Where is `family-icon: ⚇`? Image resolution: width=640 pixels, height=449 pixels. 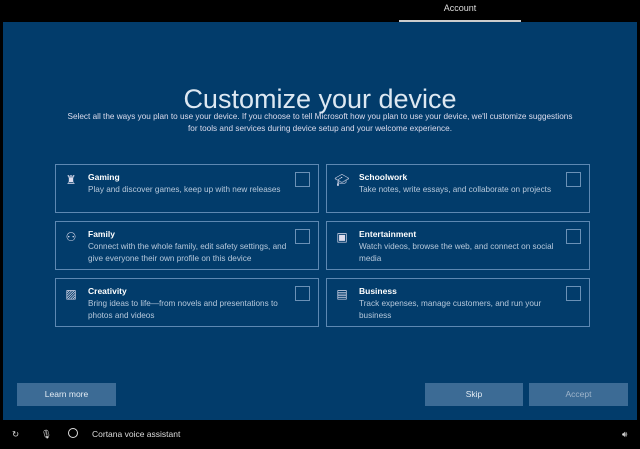
family-icon: ⚇ is located at coordinates (71, 237).